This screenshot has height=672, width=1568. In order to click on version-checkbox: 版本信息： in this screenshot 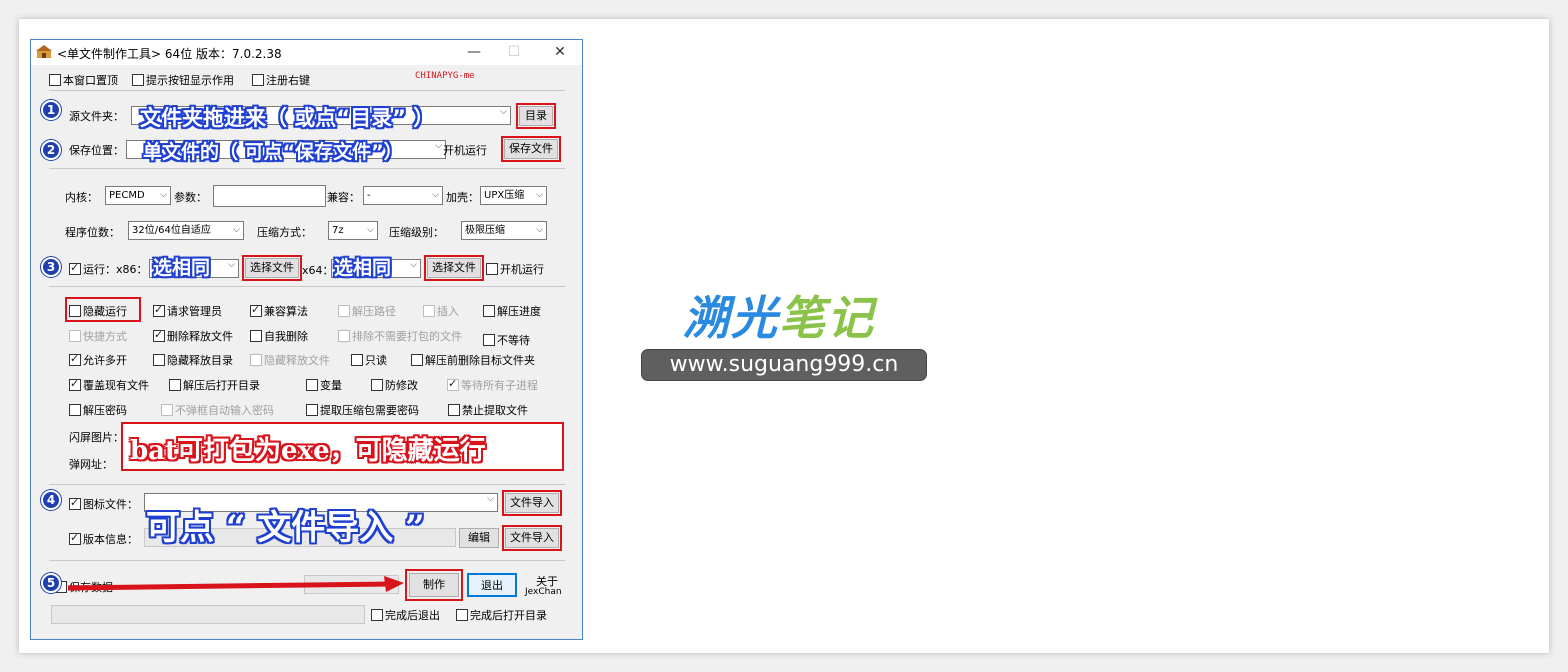, I will do `click(103, 539)`.